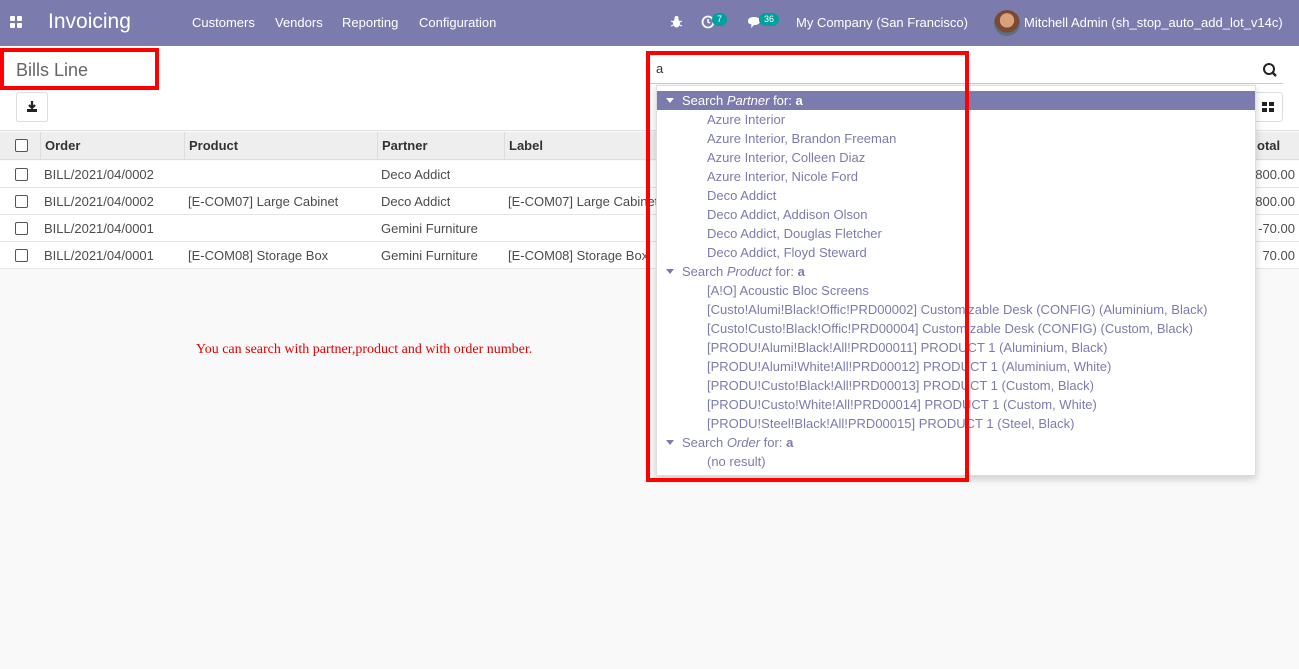  What do you see at coordinates (1278, 255) in the screenshot?
I see `cell-total: 70.00` at bounding box center [1278, 255].